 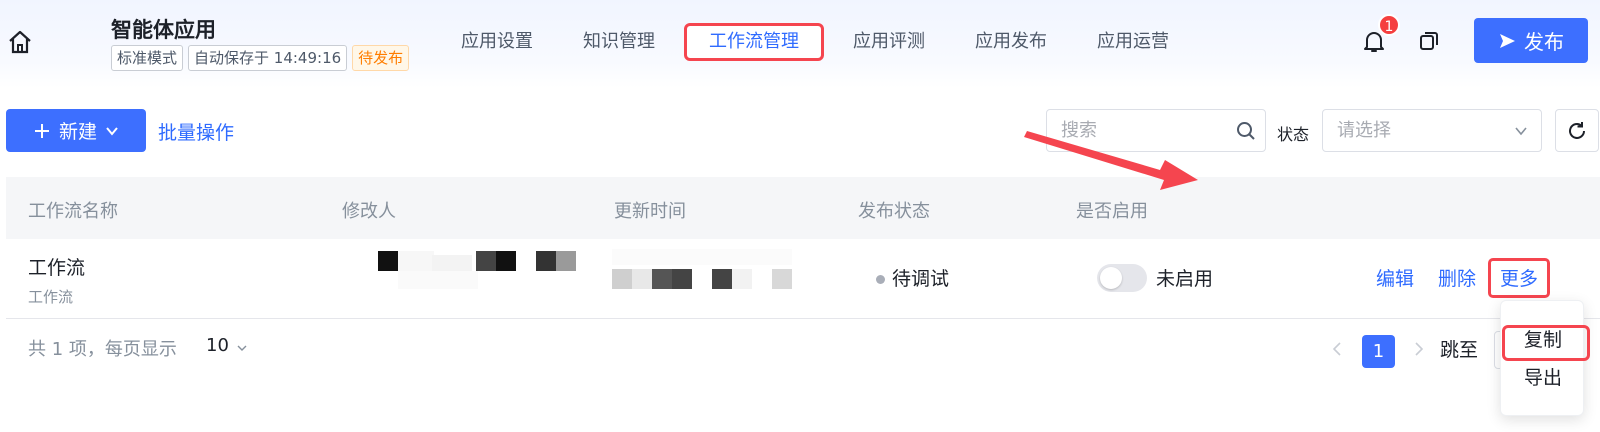 I want to click on workflow-description: 工作流, so click(x=51, y=297).